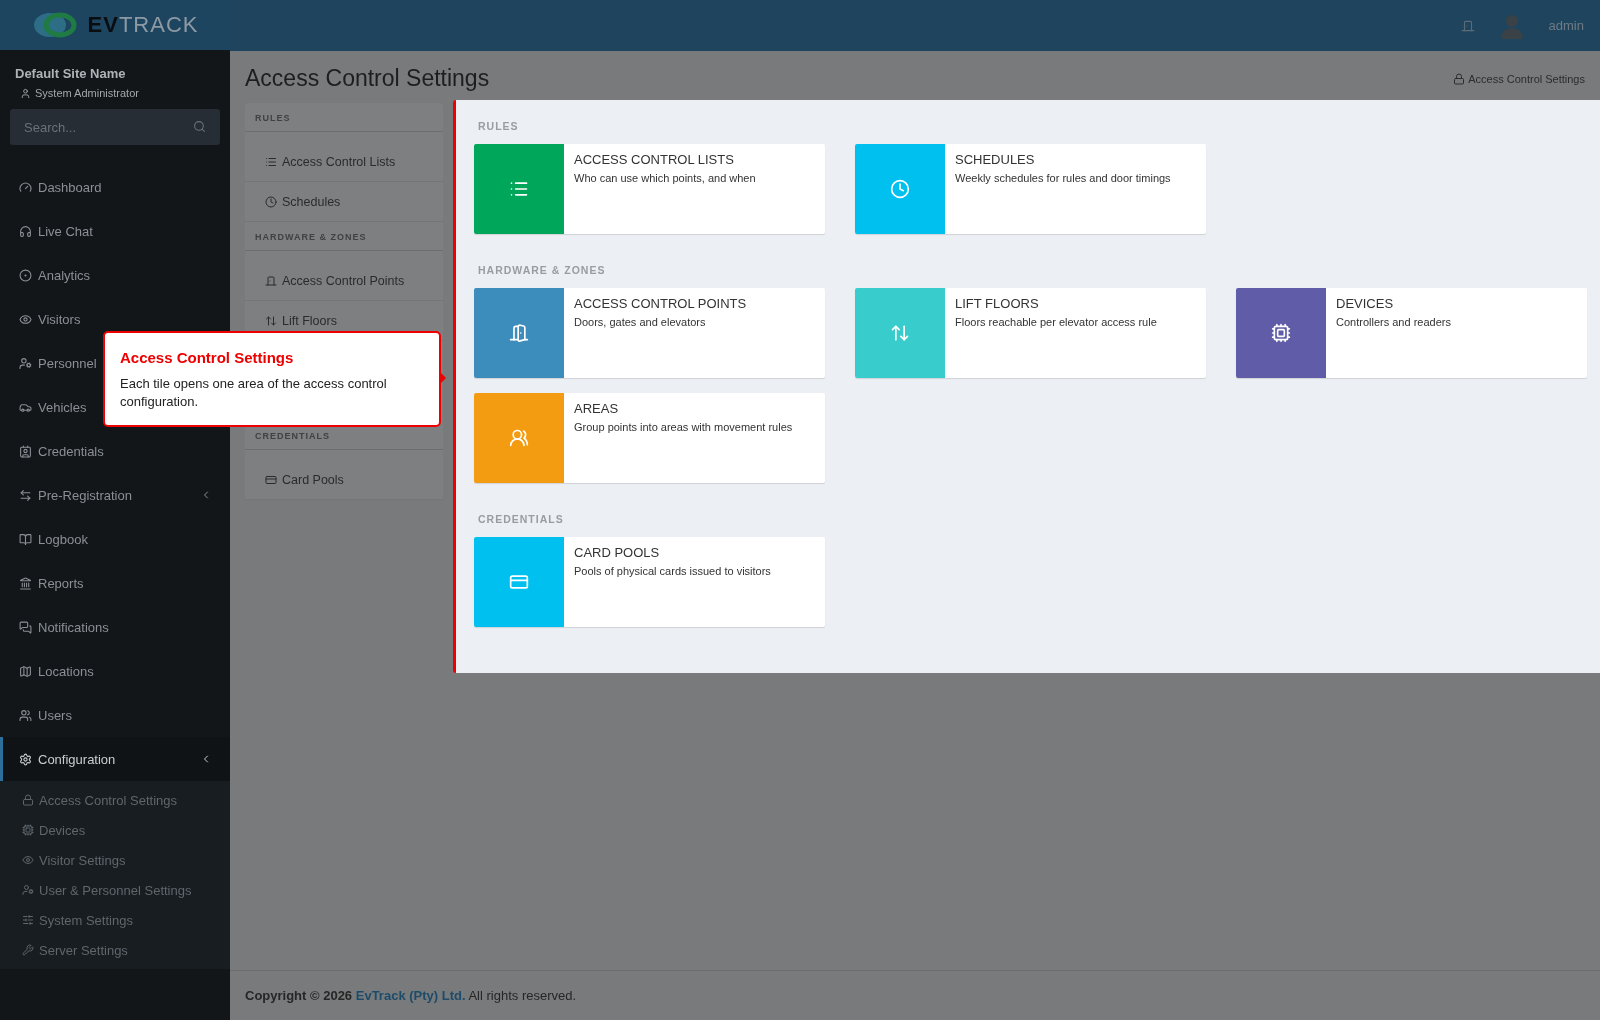 This screenshot has width=1600, height=1020. What do you see at coordinates (207, 357) in the screenshot?
I see `tooltip-title: Access Control Settings` at bounding box center [207, 357].